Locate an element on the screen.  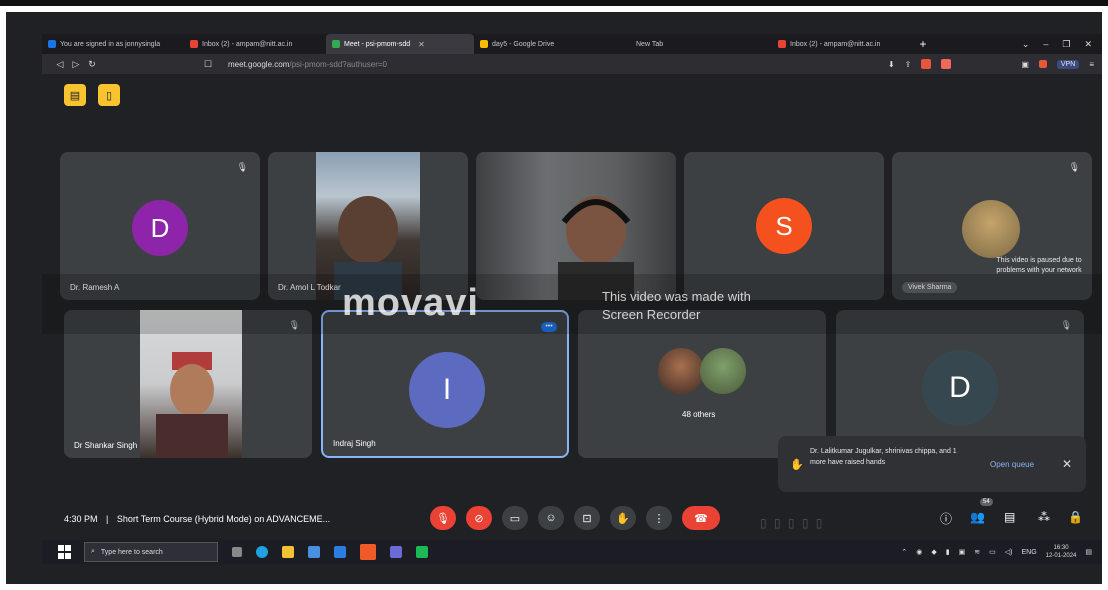
sidebar-icon: ▣ is located at coordinates (1025, 64).